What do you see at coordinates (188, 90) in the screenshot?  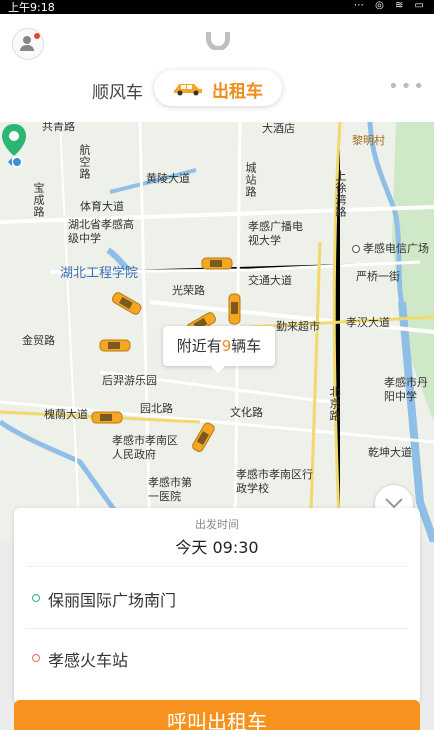 I see `taxi-icon` at bounding box center [188, 90].